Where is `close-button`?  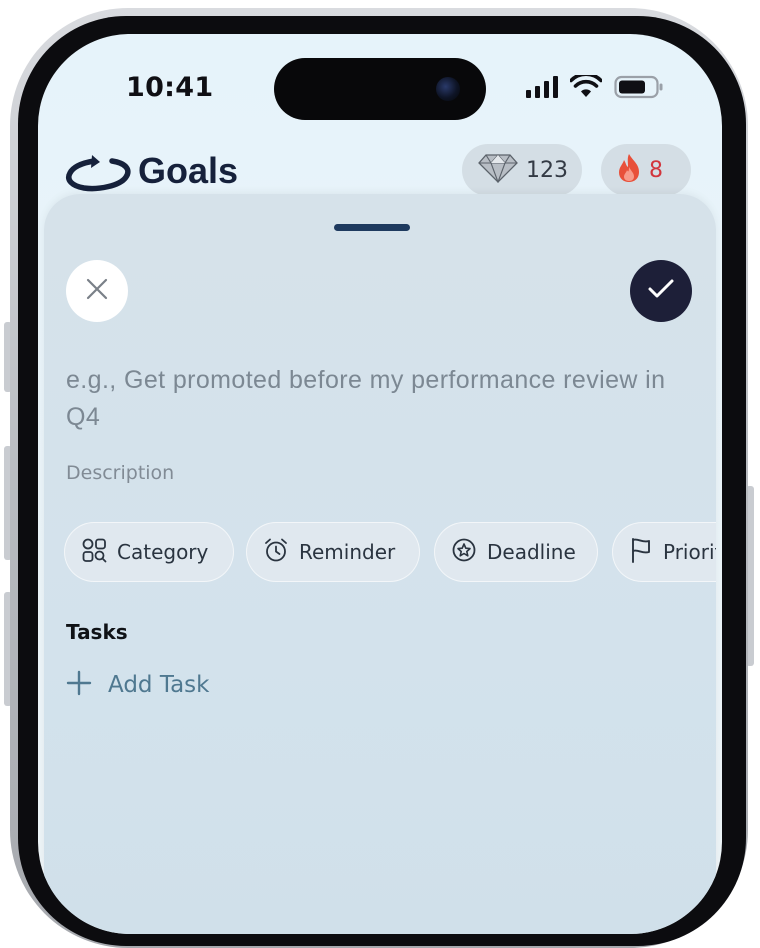 close-button is located at coordinates (97, 291).